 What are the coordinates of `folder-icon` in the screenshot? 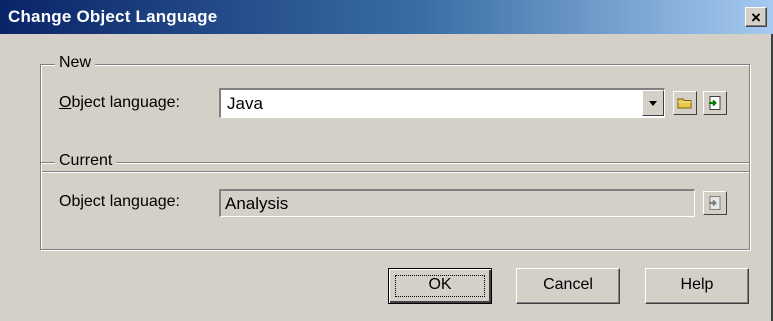 It's located at (684, 103).